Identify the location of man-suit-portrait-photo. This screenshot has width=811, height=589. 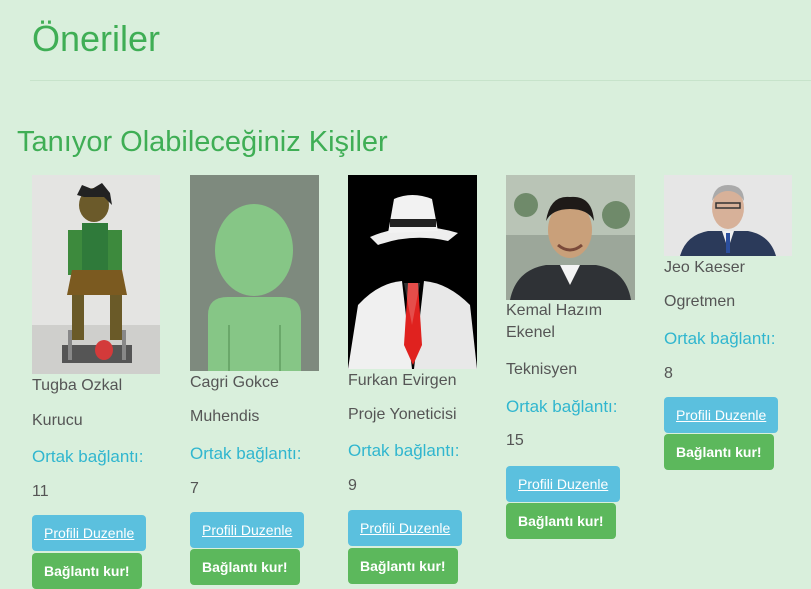
(728, 215).